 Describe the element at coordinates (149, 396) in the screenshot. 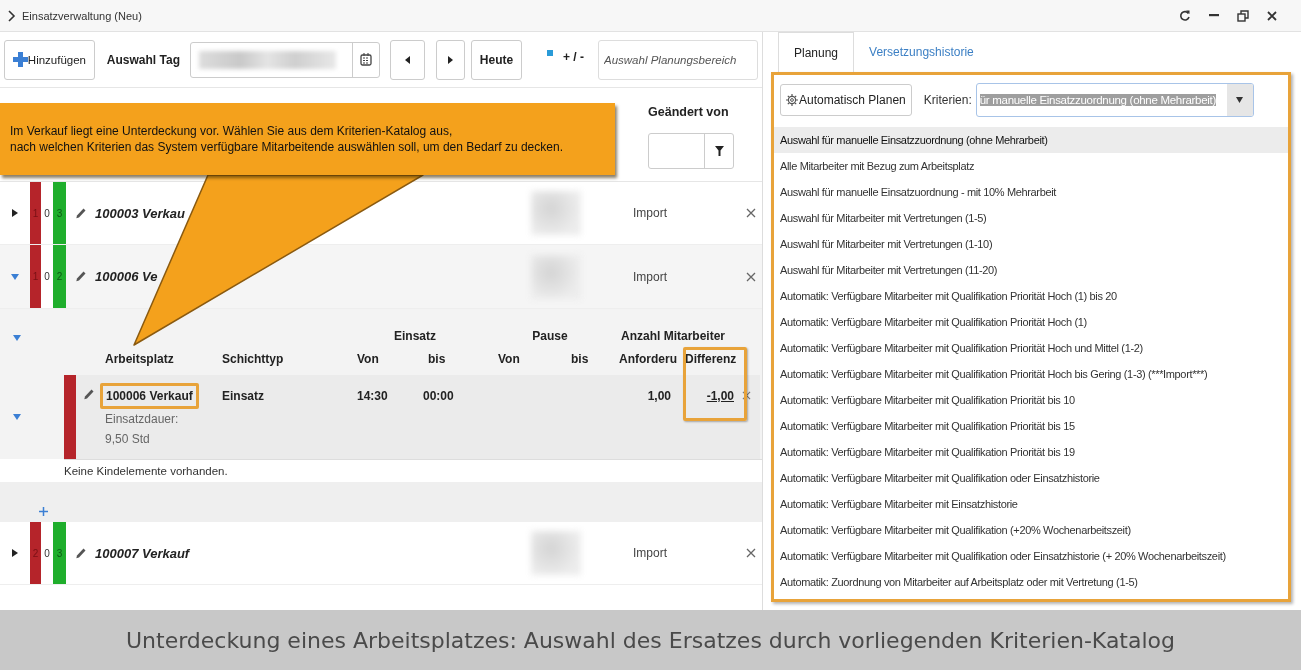

I see `table-cell: 100006 Verkauf` at that location.